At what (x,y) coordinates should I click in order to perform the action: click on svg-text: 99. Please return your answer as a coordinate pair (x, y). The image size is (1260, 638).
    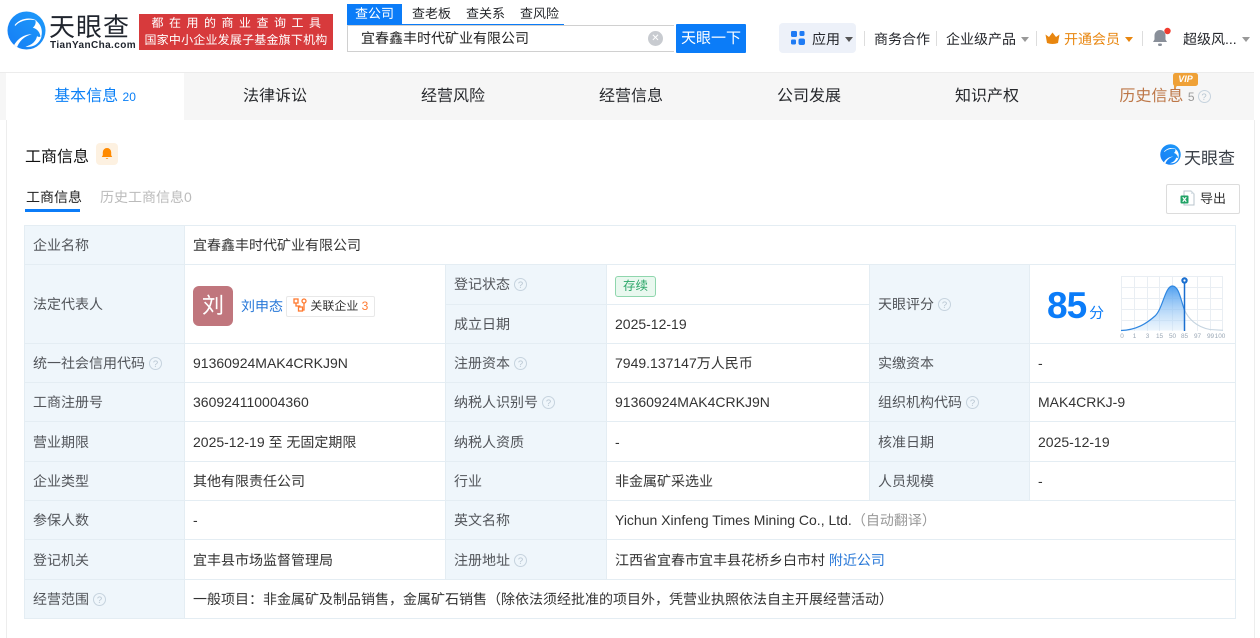
    Looking at the image, I should click on (1211, 336).